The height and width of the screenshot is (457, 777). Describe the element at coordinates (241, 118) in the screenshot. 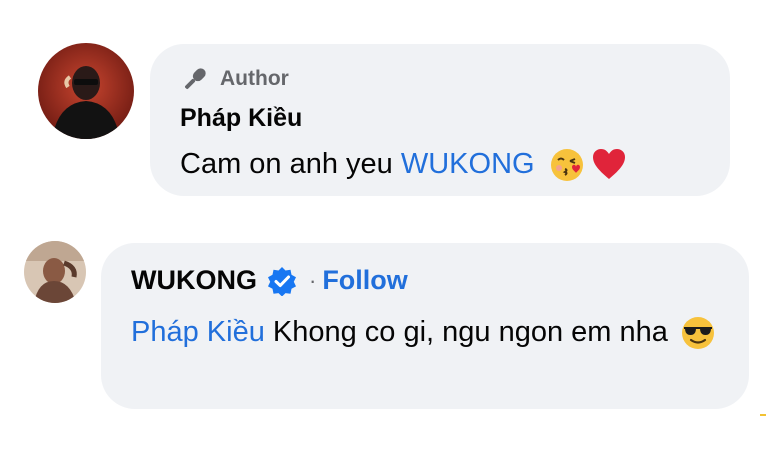

I see `commenter-name: Pháp Kiều` at that location.